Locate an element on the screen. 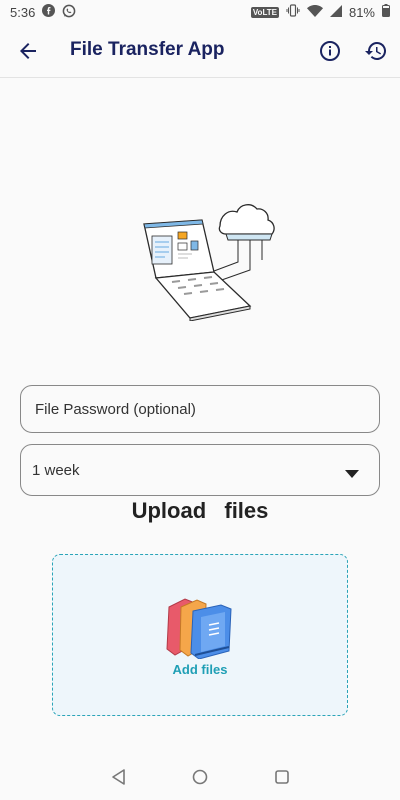 The height and width of the screenshot is (800, 400). add-files-dropzone: Add files is located at coordinates (200, 635).